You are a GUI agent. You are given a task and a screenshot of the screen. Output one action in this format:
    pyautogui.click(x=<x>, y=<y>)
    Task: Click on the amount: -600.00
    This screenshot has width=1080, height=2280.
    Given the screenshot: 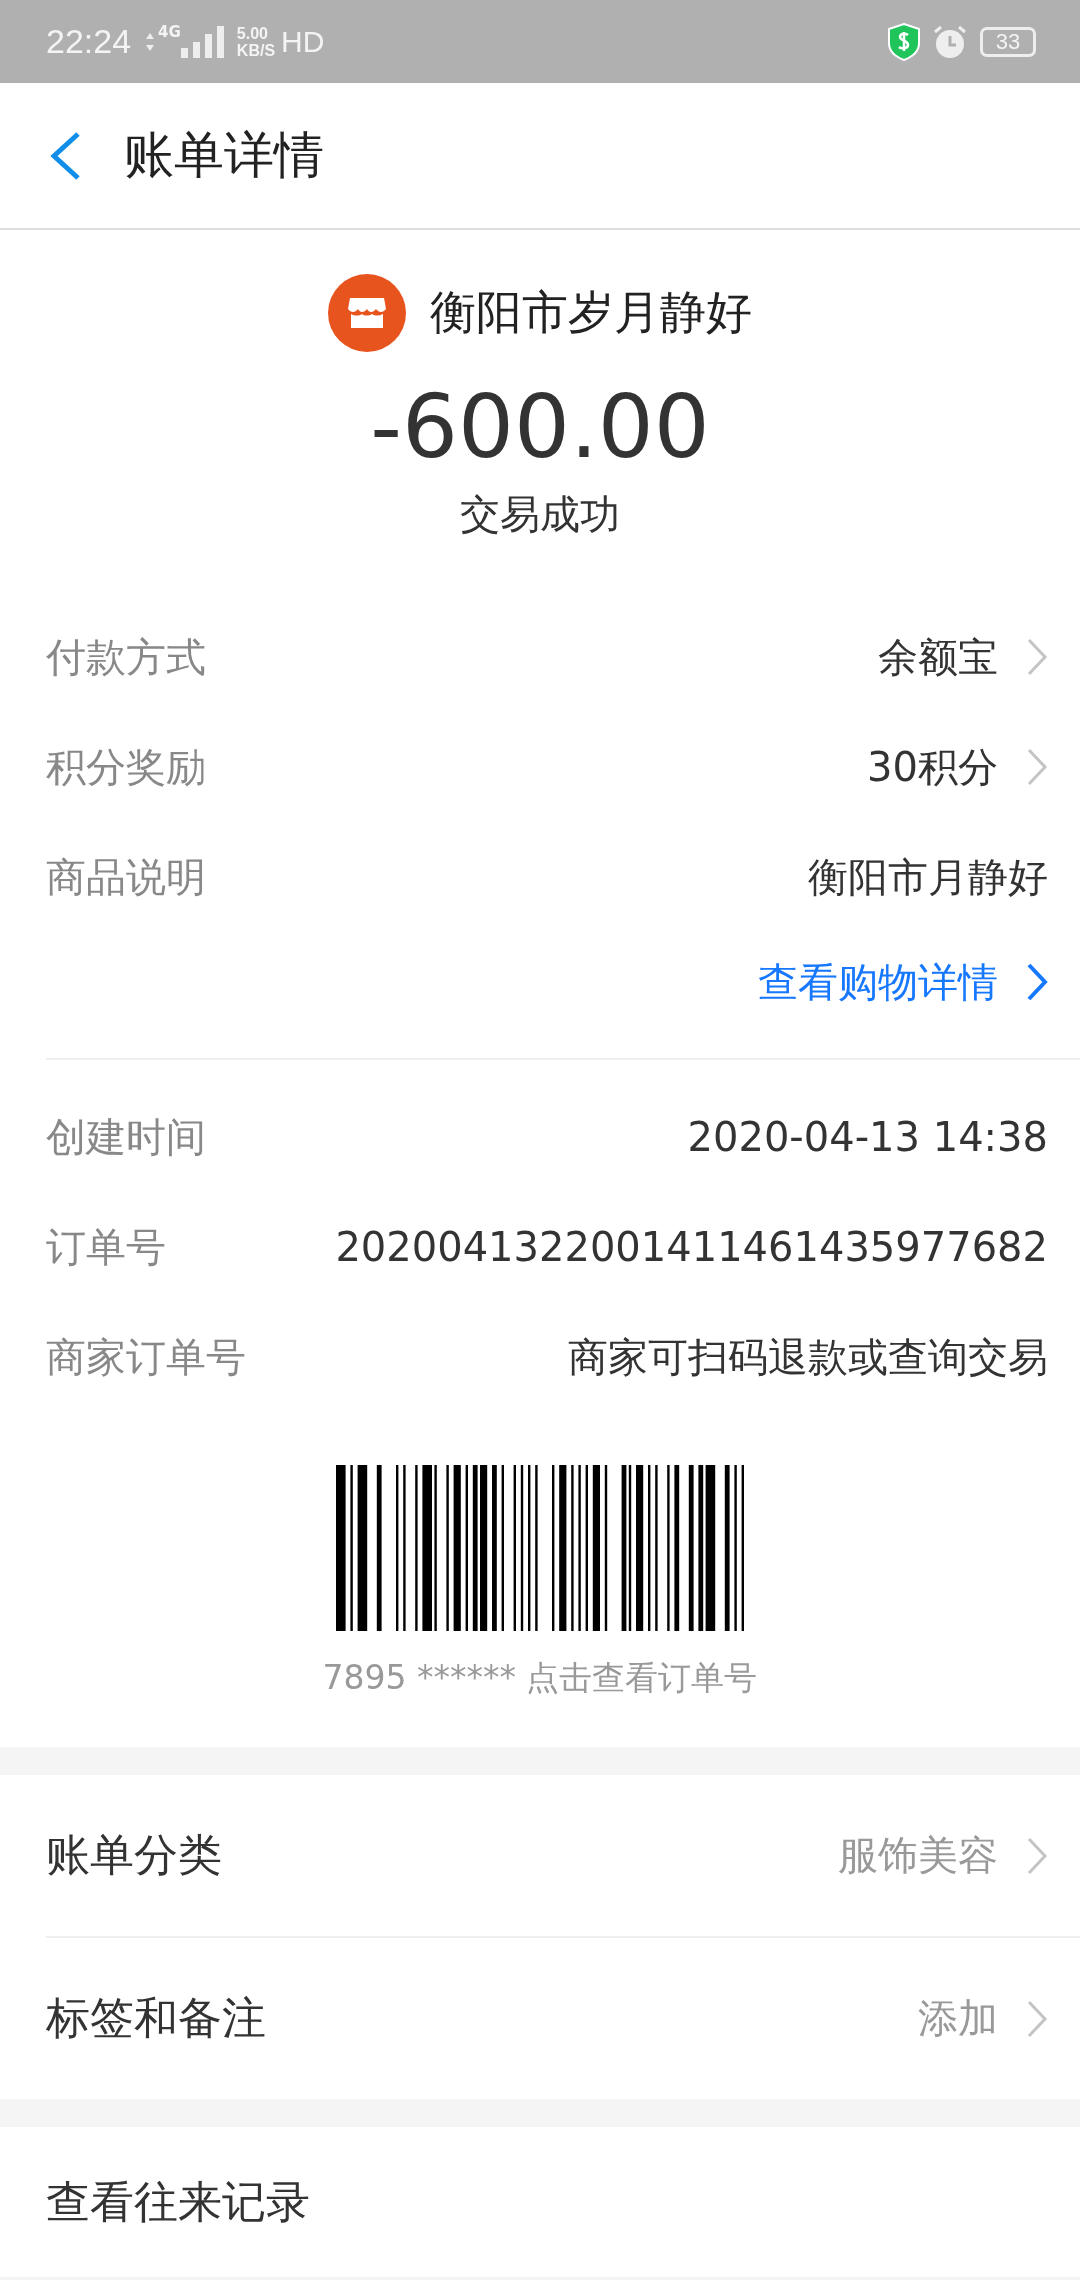 What is the action you would take?
    pyautogui.click(x=540, y=427)
    